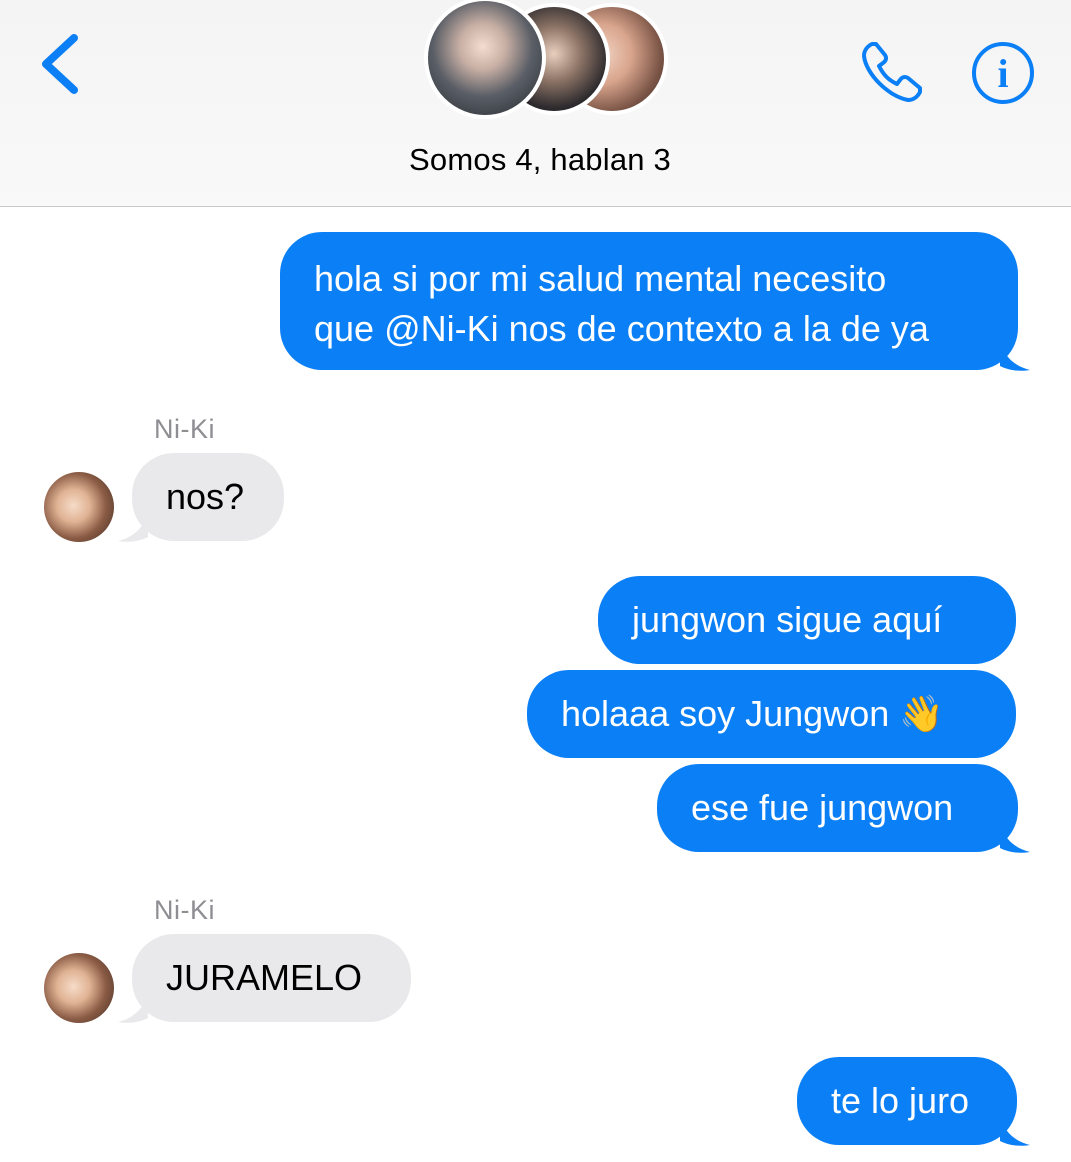 The width and height of the screenshot is (1071, 1162). What do you see at coordinates (753, 713) in the screenshot?
I see `message-text: holaaa soy Jungwon 👋` at bounding box center [753, 713].